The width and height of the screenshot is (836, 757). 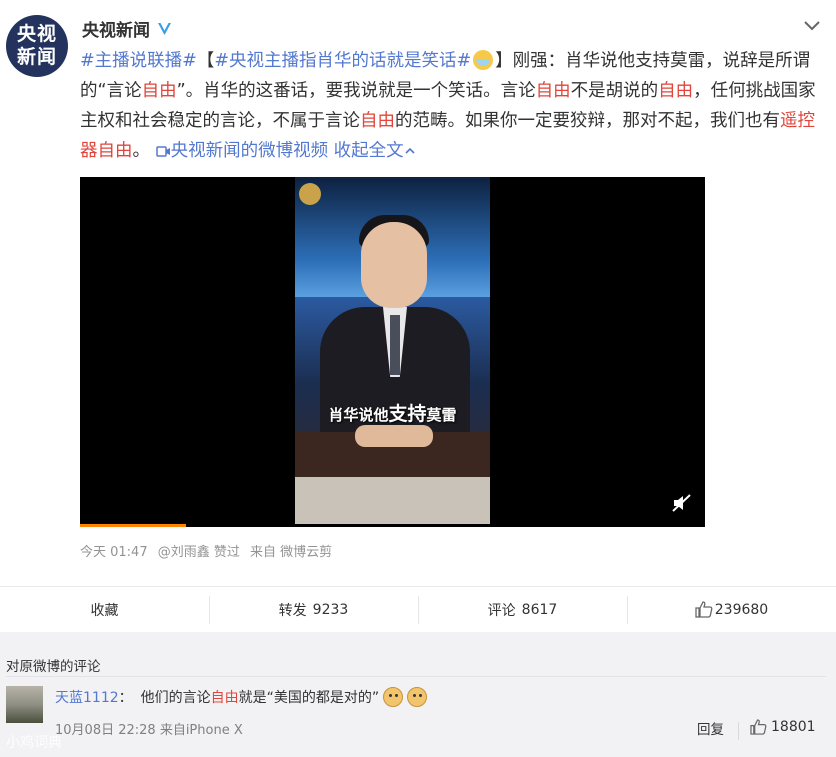 What do you see at coordinates (394, 265) in the screenshot?
I see `anchor-head` at bounding box center [394, 265].